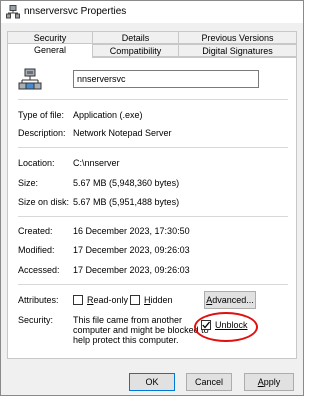 This screenshot has height=396, width=320. I want to click on created-value: 16 December 2023, 17:30:50, so click(131, 231).